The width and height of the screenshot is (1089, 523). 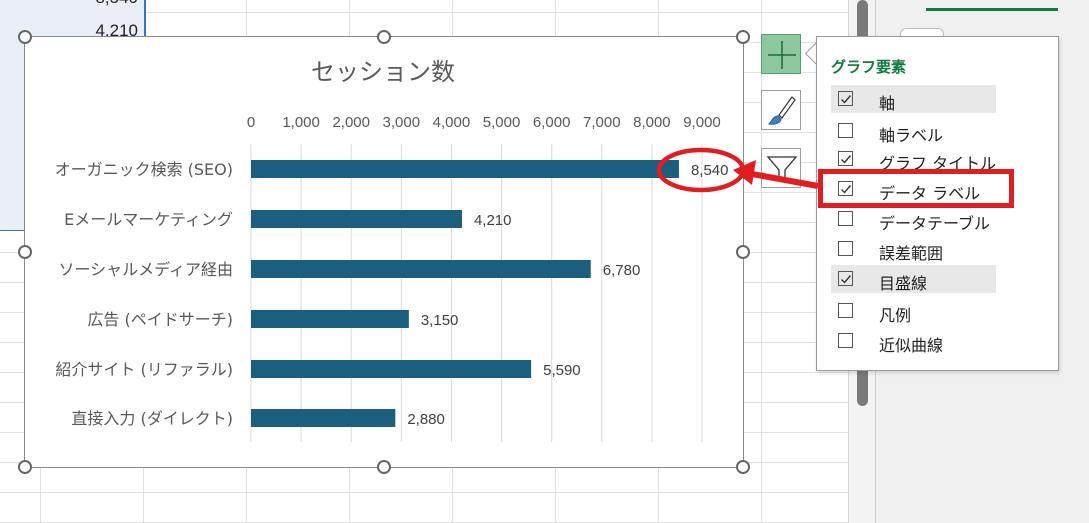 I want to click on chart-element-label: 近似曲線, so click(x=911, y=345).